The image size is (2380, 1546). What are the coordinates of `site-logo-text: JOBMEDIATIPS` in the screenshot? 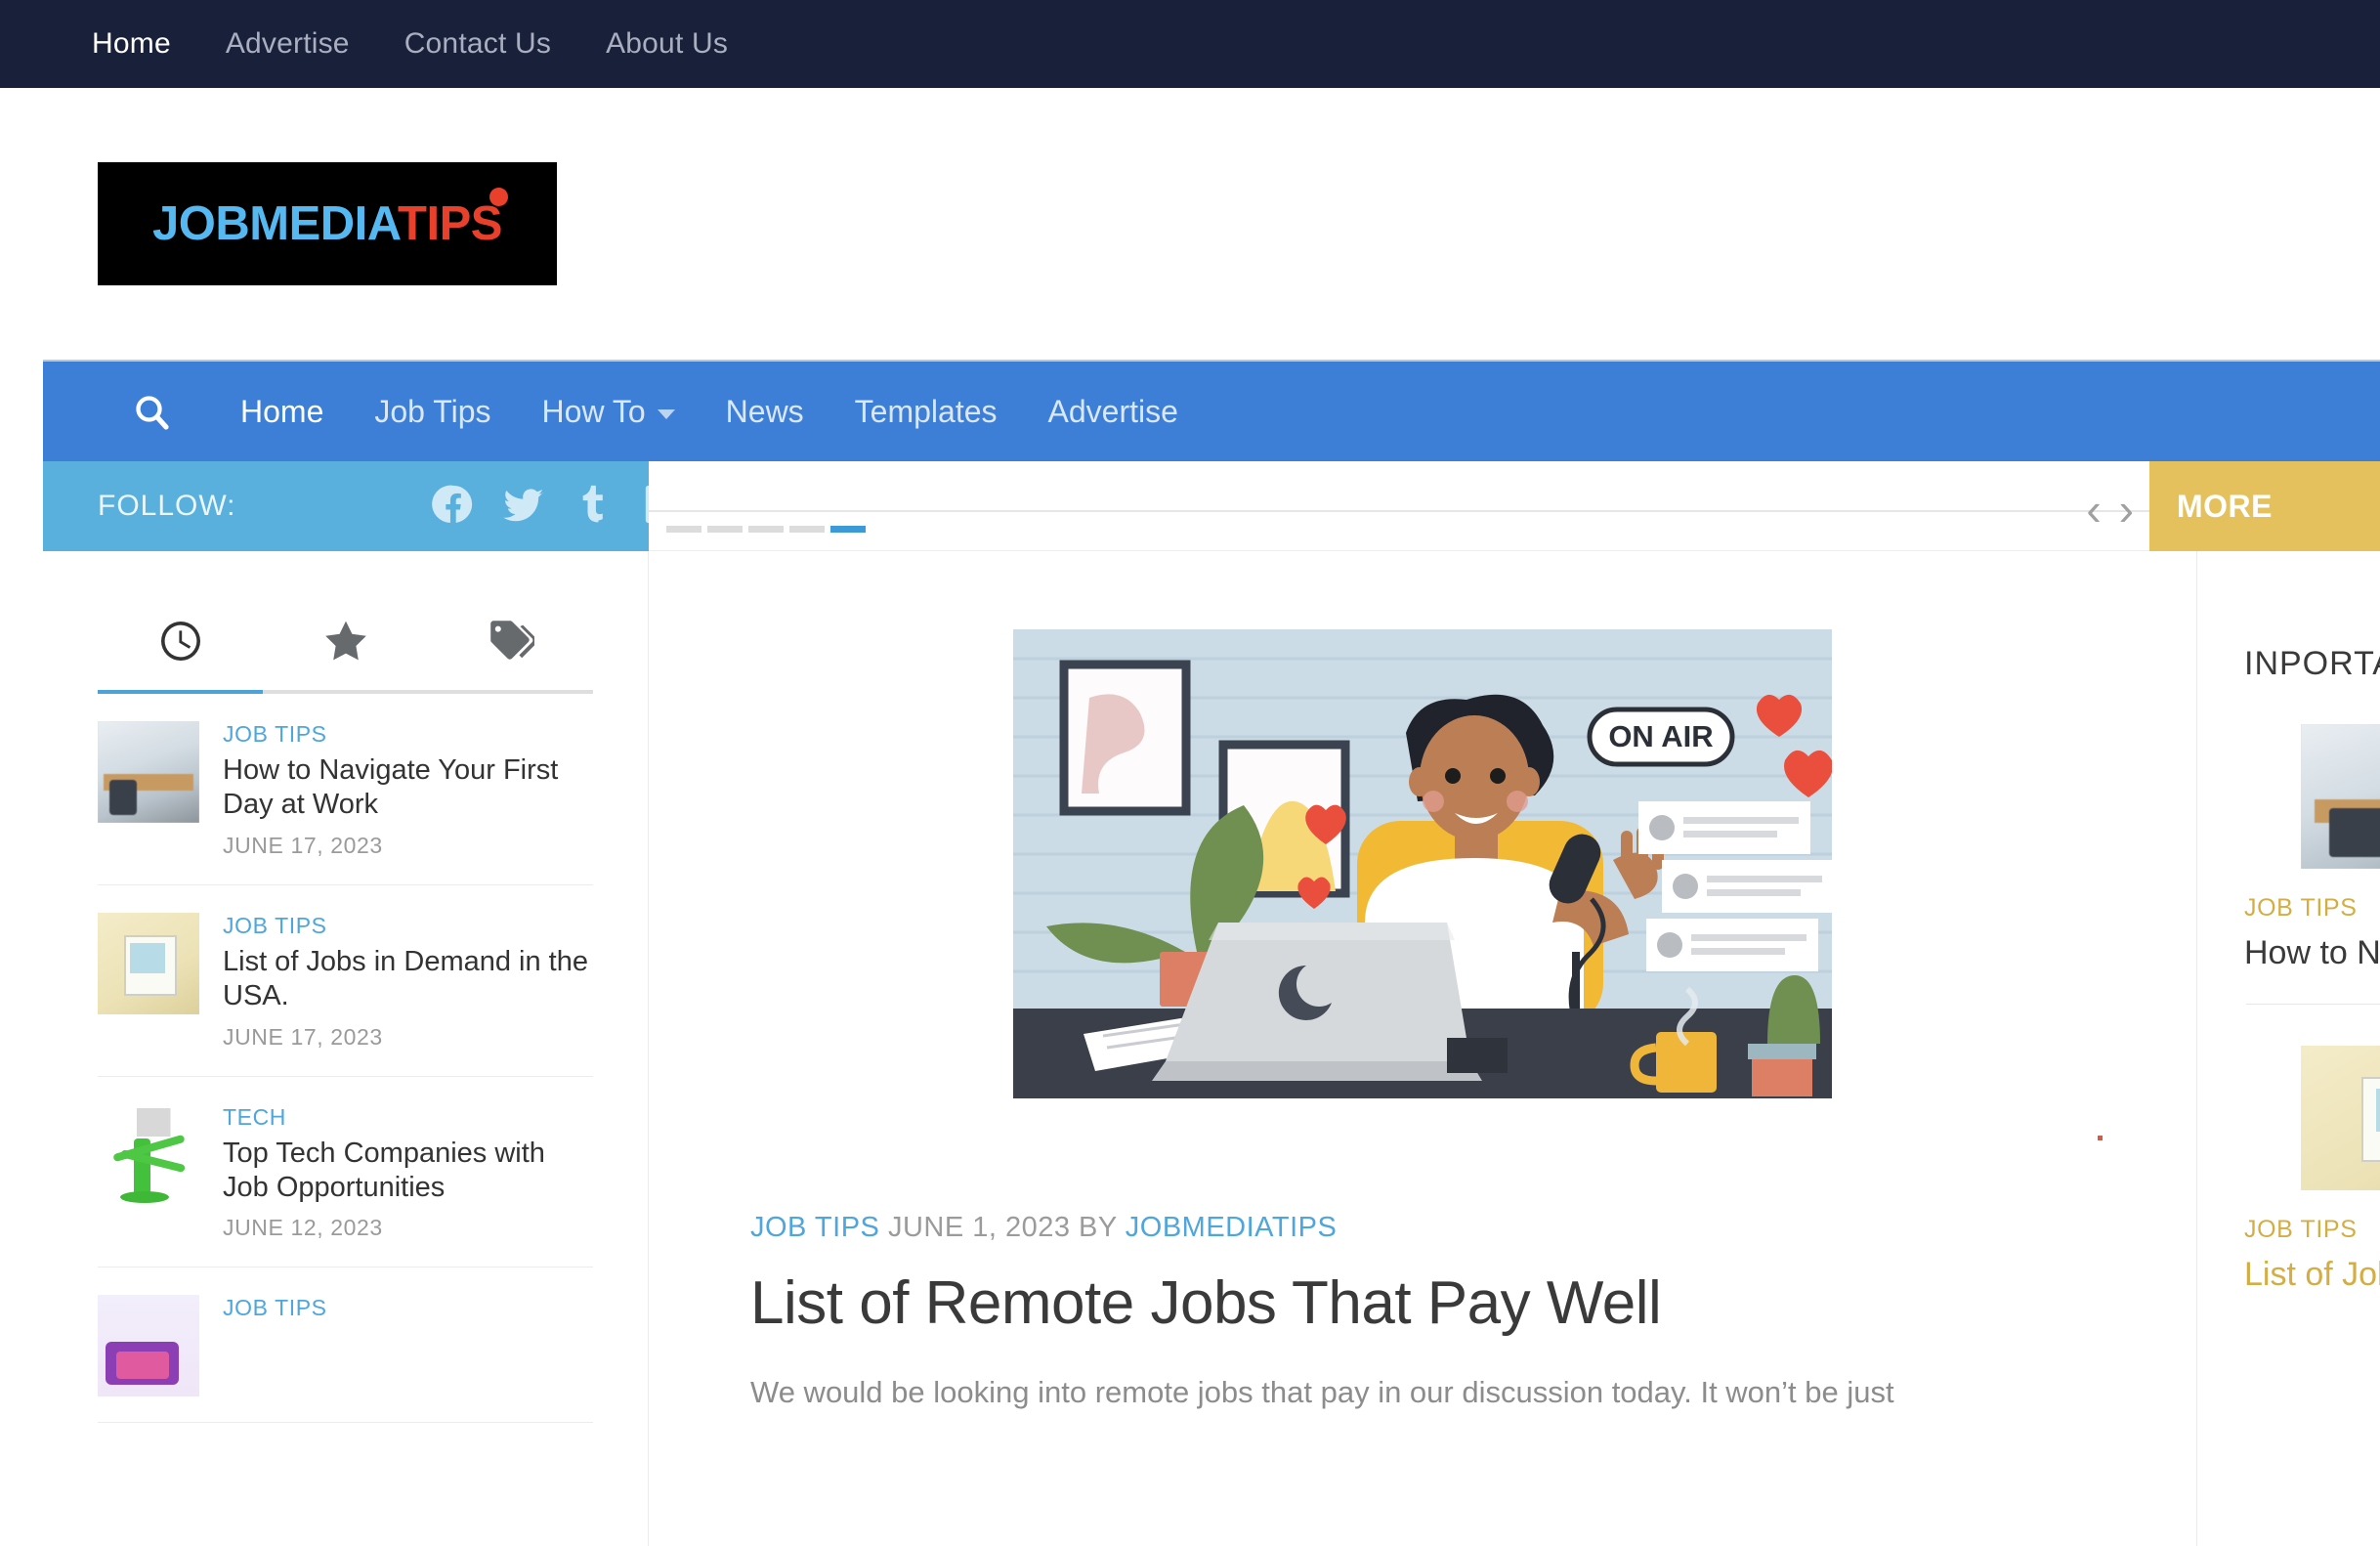 It's located at (330, 220).